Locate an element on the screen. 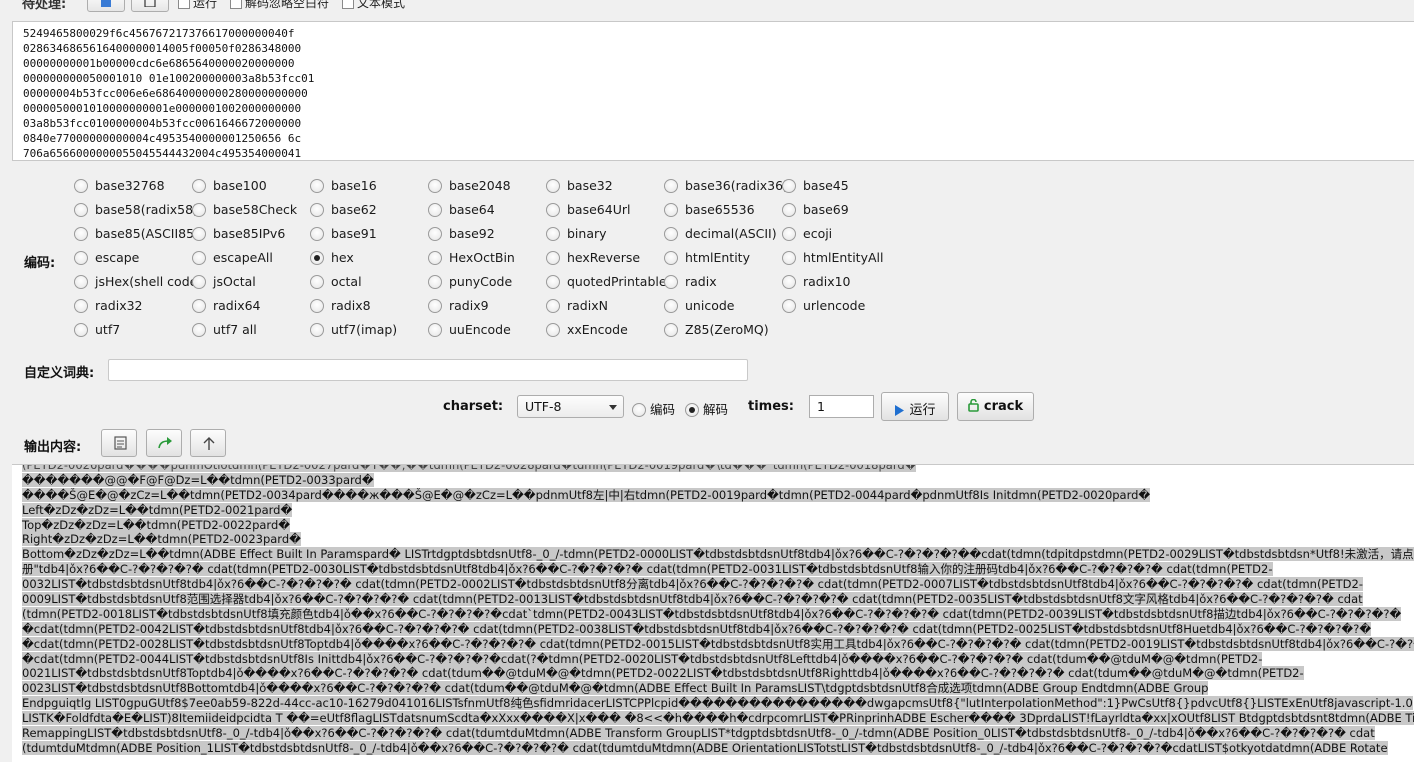 The width and height of the screenshot is (1414, 762). encoding-radio-quotedprintable: quotedPrintable is located at coordinates (606, 283).